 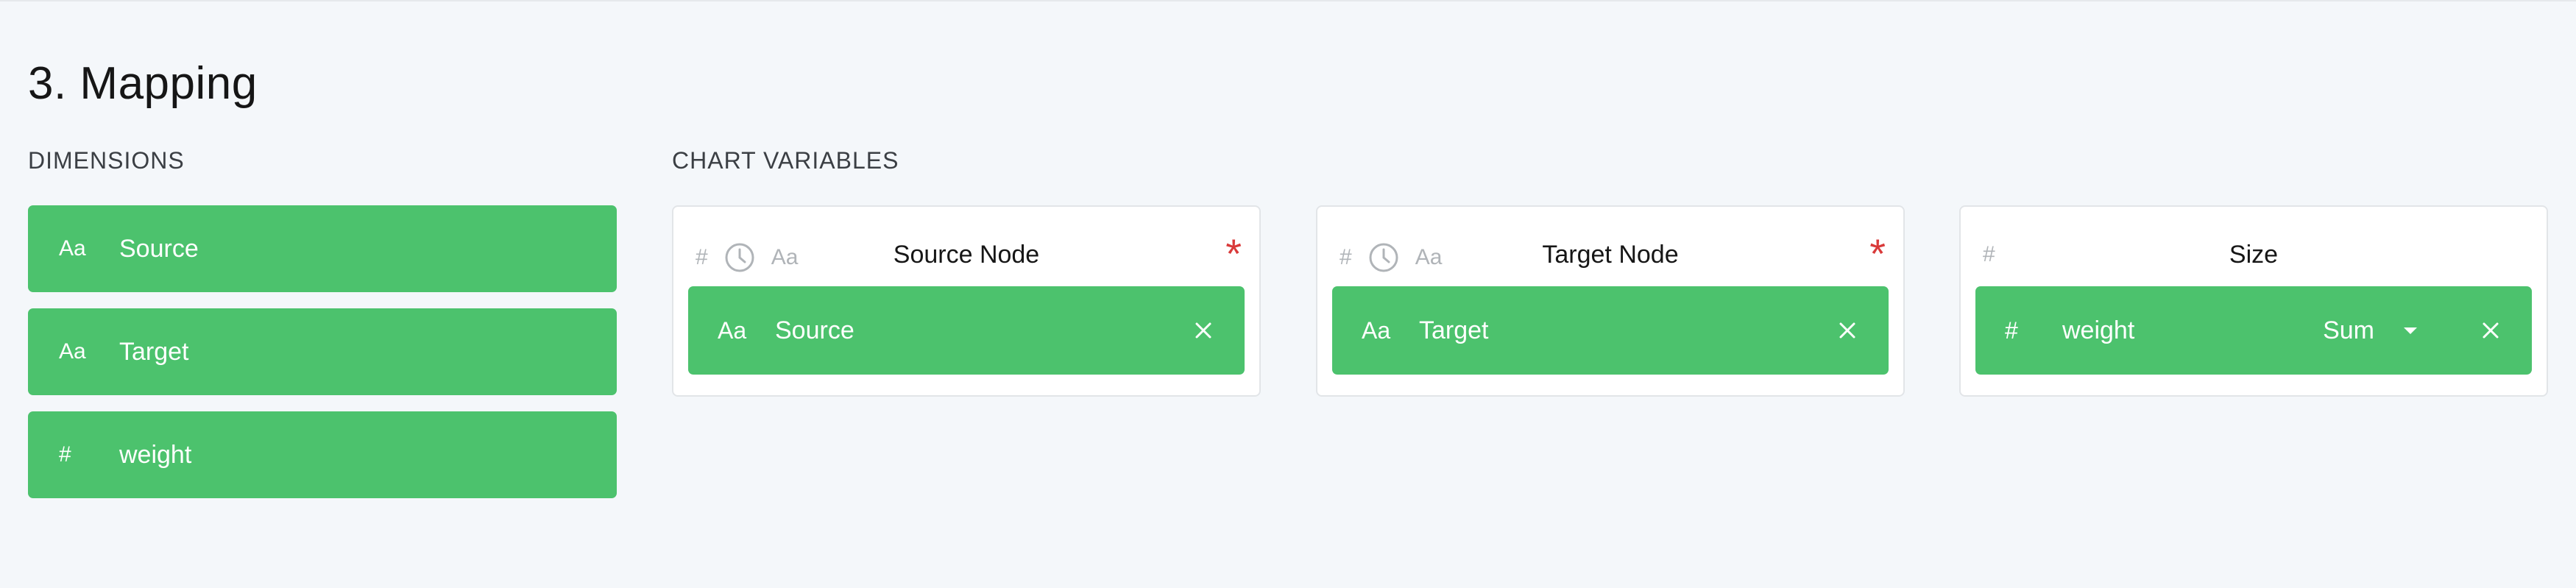 I want to click on dimensions-heading: DIMENSIONS, so click(x=106, y=160).